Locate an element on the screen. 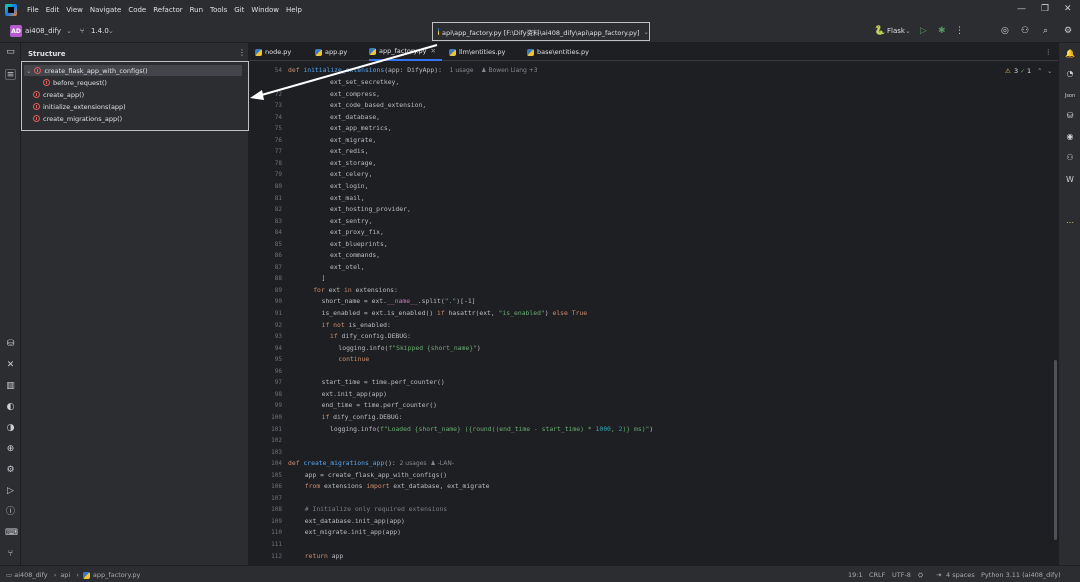  menu-file: File is located at coordinates (33, 10).